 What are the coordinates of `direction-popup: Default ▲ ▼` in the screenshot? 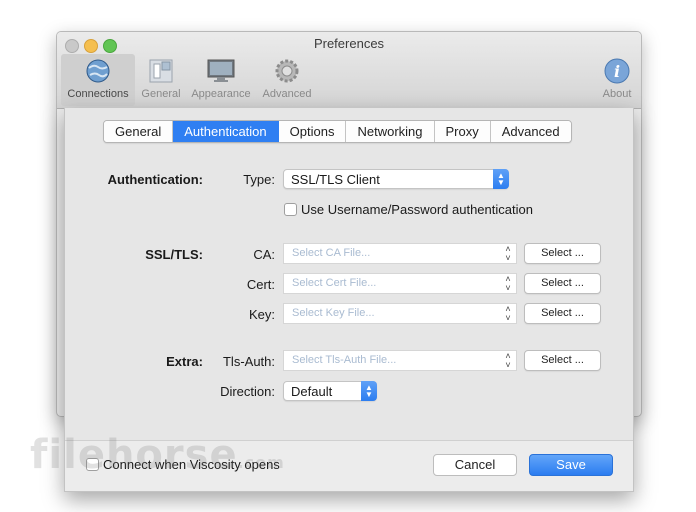 It's located at (330, 391).